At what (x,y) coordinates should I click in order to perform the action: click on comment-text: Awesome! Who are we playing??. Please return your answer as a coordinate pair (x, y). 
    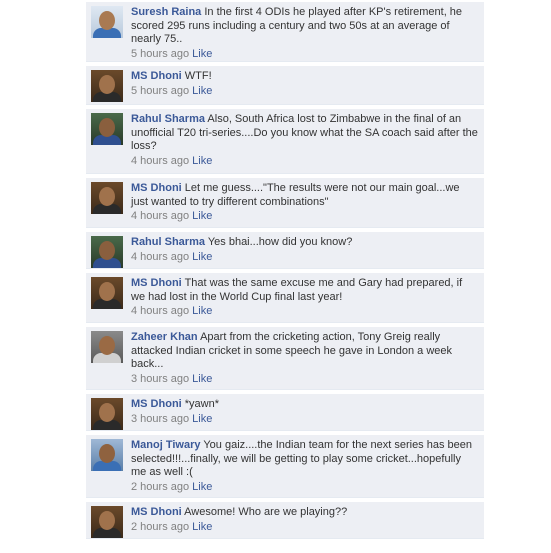
    Looking at the image, I should click on (266, 512).